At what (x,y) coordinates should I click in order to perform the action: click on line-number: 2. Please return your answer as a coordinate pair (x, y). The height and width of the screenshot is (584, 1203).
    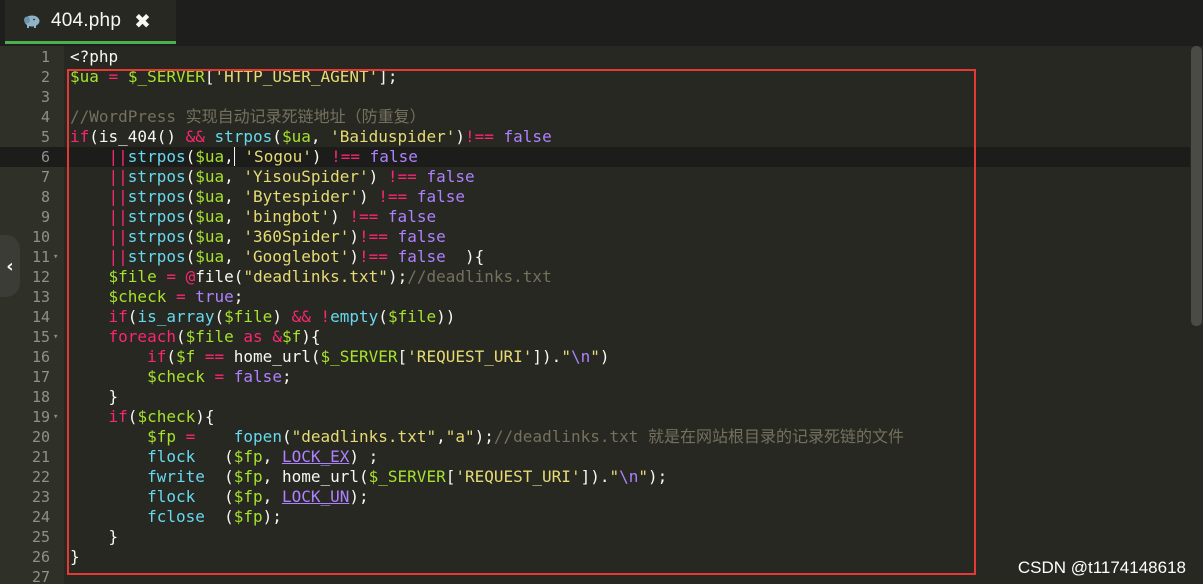
    Looking at the image, I should click on (45, 77).